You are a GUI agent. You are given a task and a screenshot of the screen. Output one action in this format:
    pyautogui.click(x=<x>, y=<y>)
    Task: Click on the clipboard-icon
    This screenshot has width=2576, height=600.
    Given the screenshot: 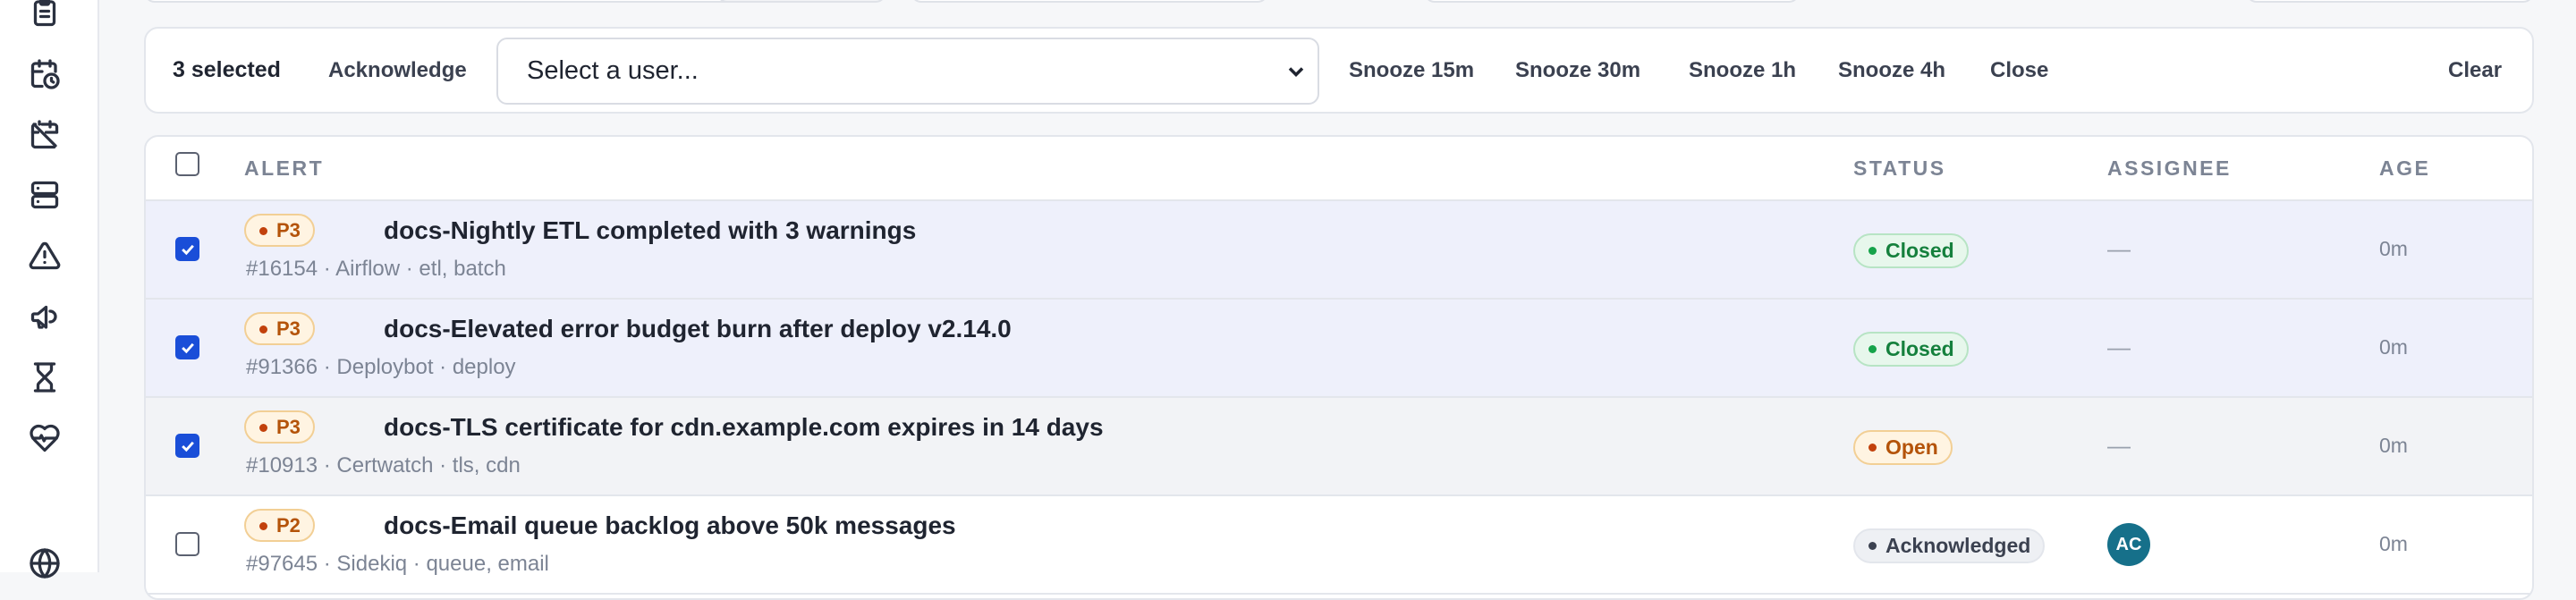 What is the action you would take?
    pyautogui.click(x=45, y=15)
    